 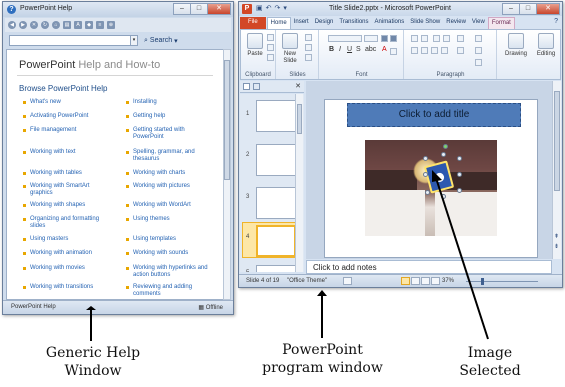 I want to click on align-center-icon, so click(x=424, y=50).